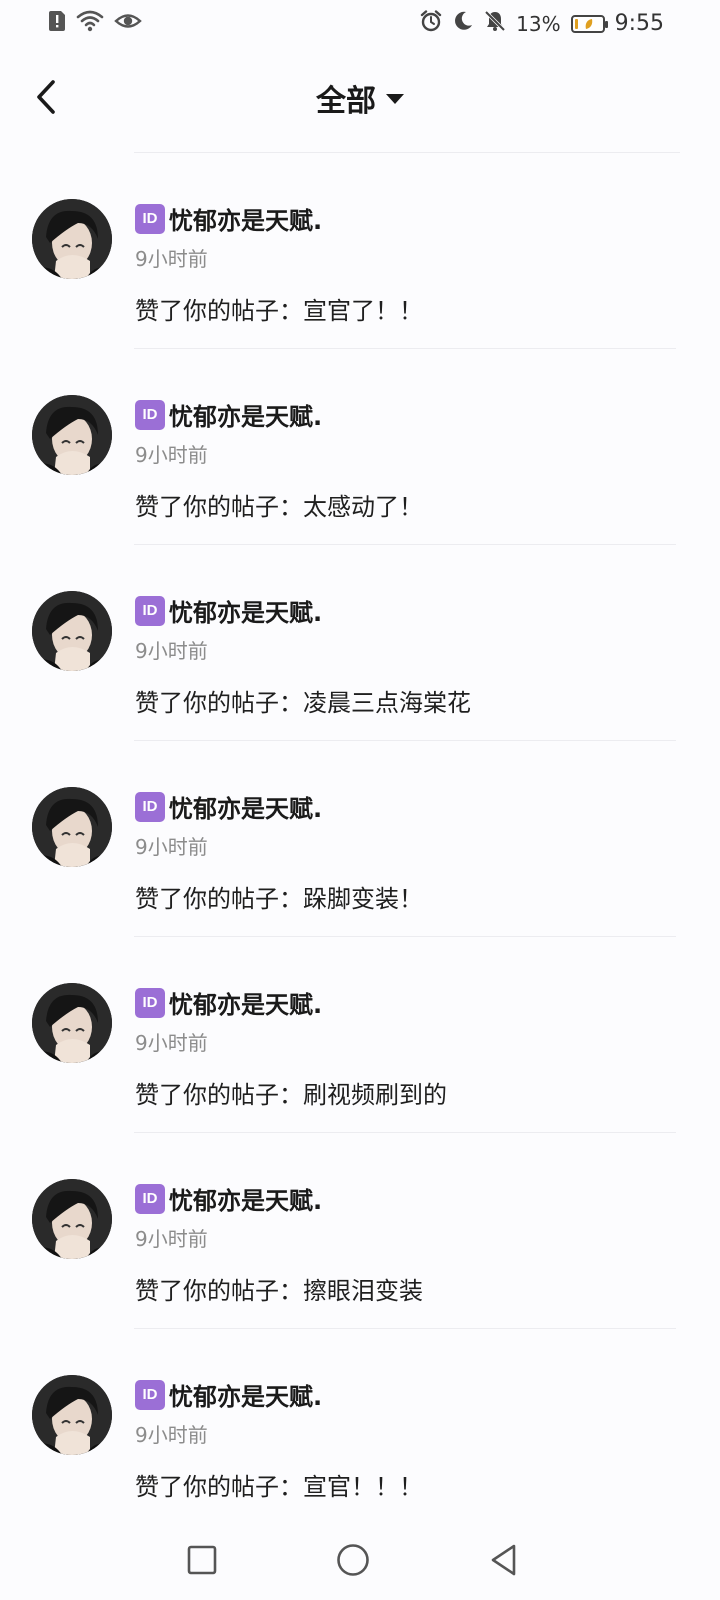 The width and height of the screenshot is (720, 1600). What do you see at coordinates (463, 23) in the screenshot?
I see `moon-icon` at bounding box center [463, 23].